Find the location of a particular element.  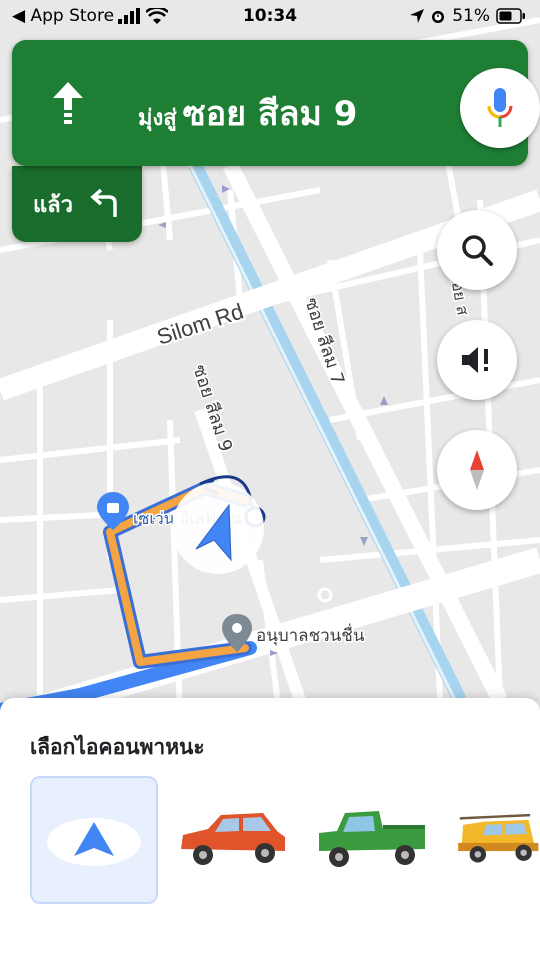

vehicle-option-pickup is located at coordinates (372, 838).